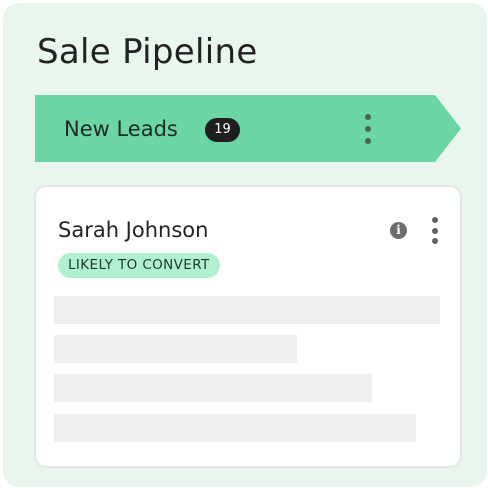 This screenshot has height=488, width=488. I want to click on stage-menu-icon, so click(368, 129).